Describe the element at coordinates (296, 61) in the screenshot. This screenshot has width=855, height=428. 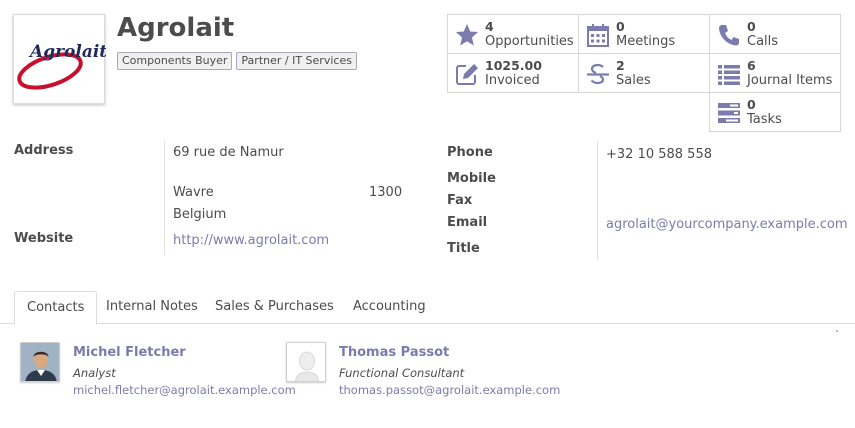
I see `tag-partner-it-services: Partner / IT Services` at that location.